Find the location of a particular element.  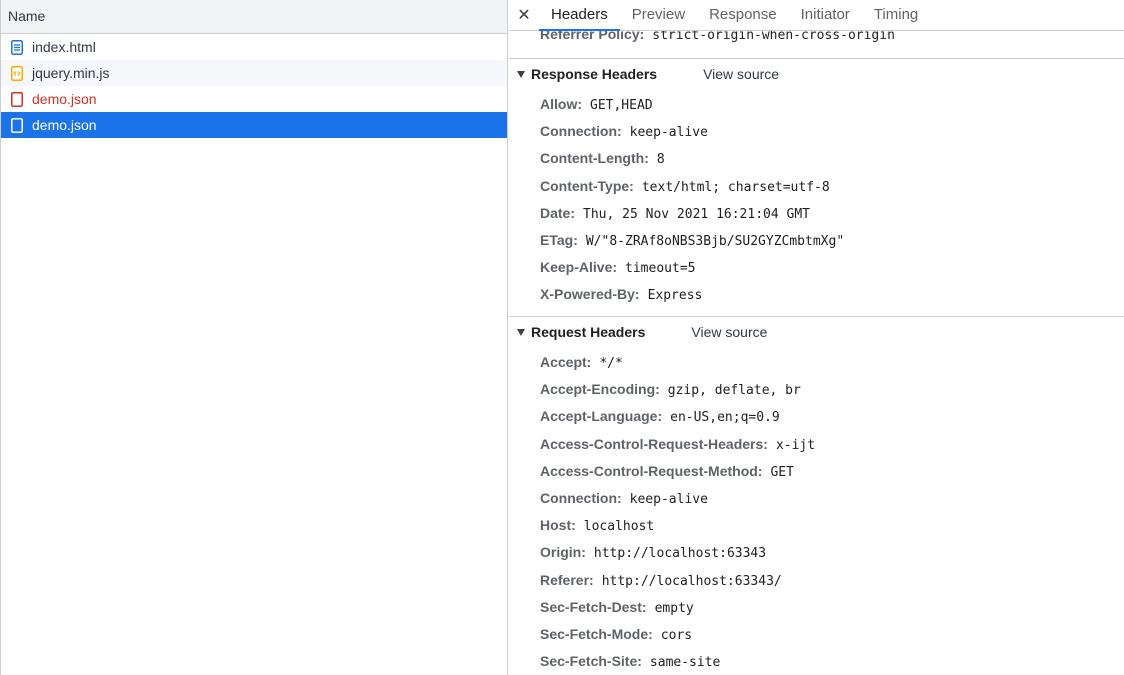

header-row: X-Powered-By: Express is located at coordinates (816, 294).